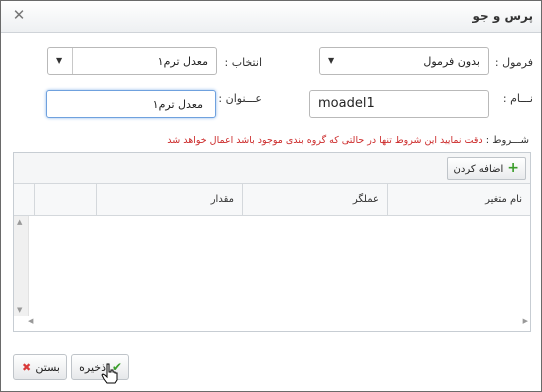 The width and height of the screenshot is (542, 392). Describe the element at coordinates (478, 169) in the screenshot. I see `add-button-label: اضافه کردن` at that location.